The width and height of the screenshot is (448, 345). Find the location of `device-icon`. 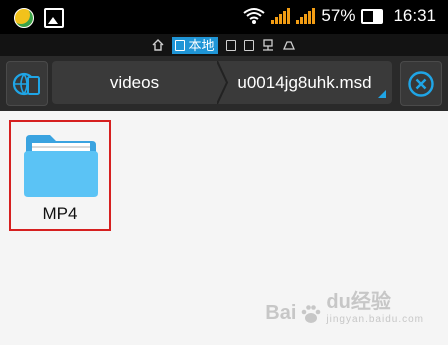

device-icon is located at coordinates (180, 45).